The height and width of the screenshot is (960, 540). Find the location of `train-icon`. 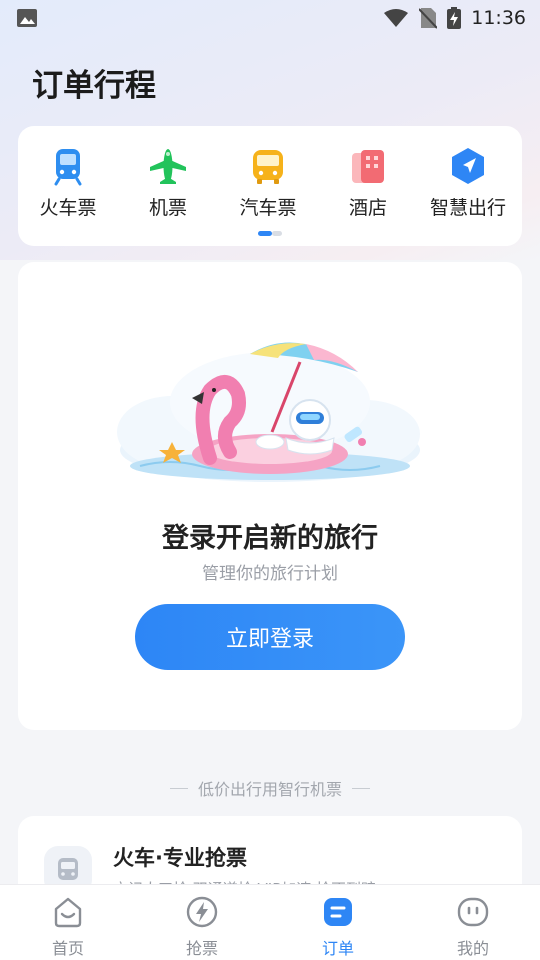

train-icon is located at coordinates (68, 167).